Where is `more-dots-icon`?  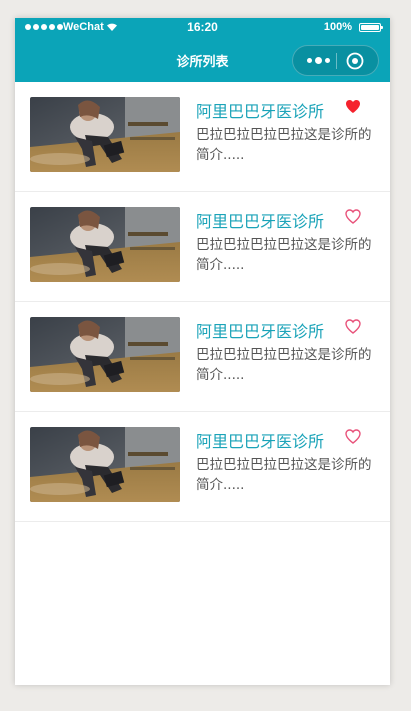 more-dots-icon is located at coordinates (318, 60).